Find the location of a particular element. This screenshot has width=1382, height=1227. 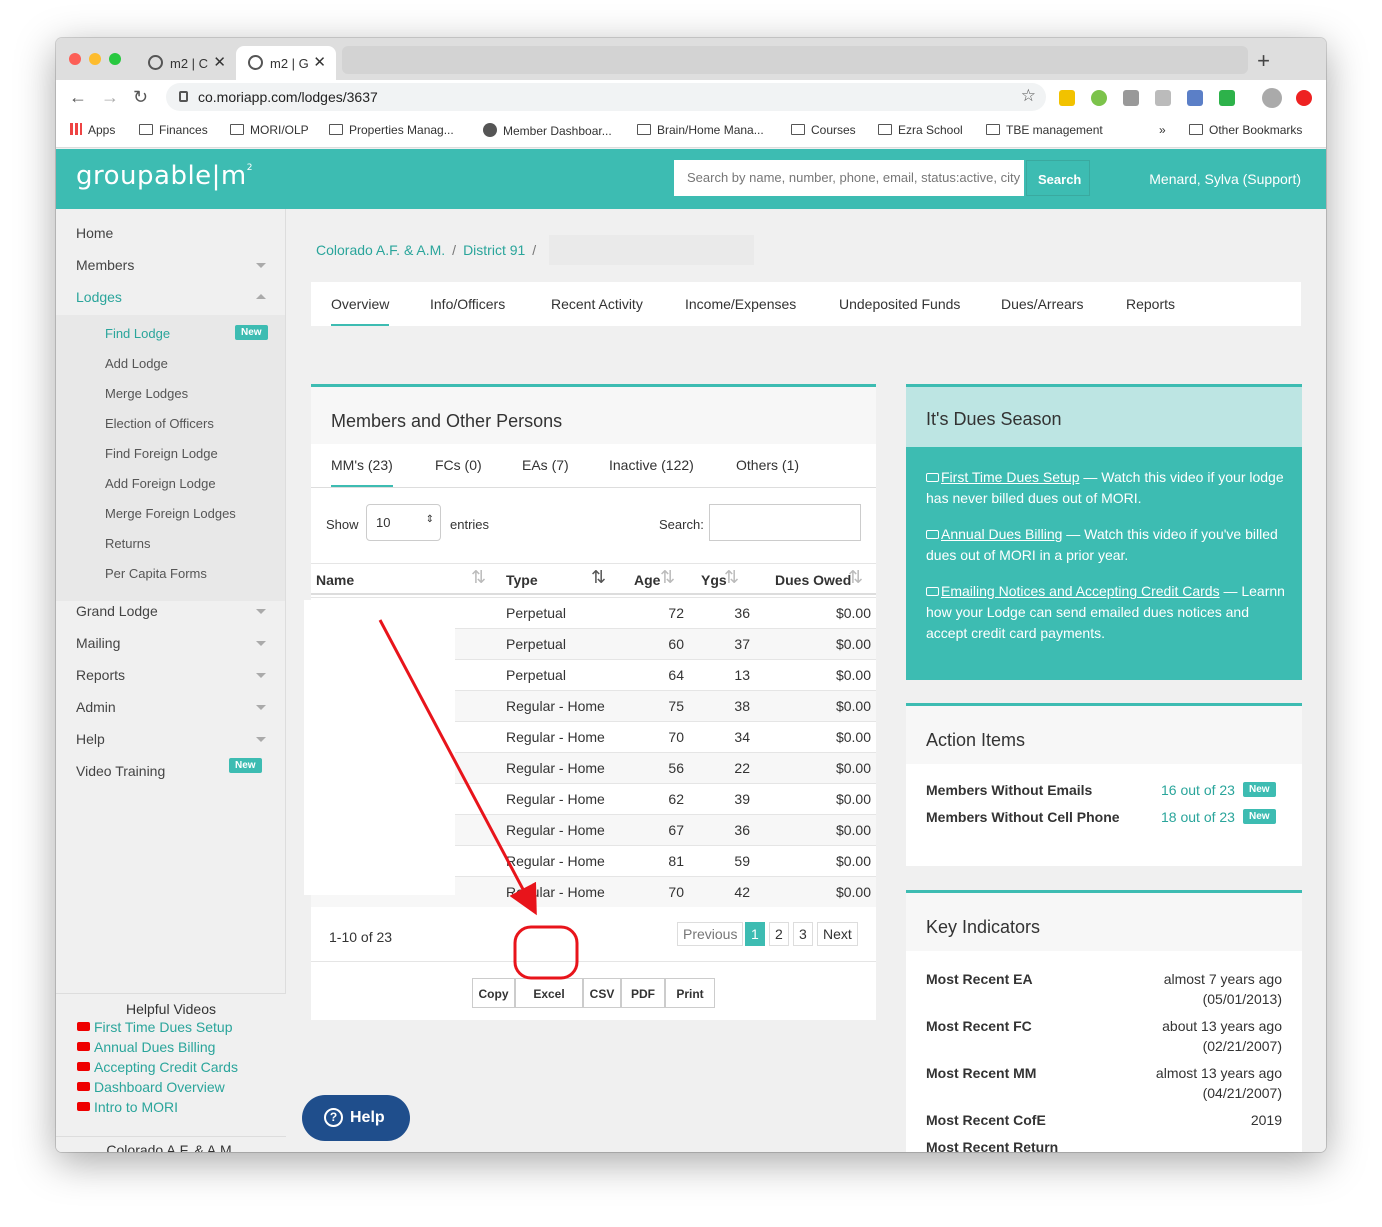

bookmarks-overflow-icon: » is located at coordinates (1162, 130).